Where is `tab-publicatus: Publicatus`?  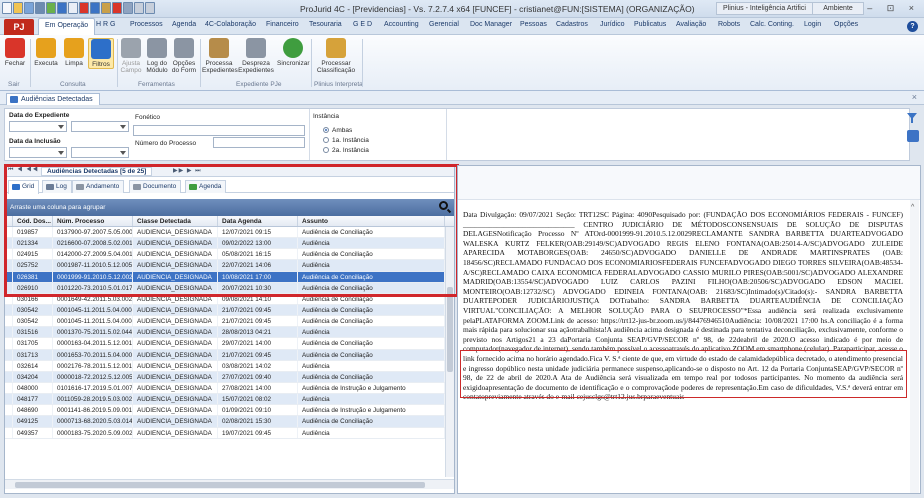
tab-publicatus: Publicatus is located at coordinates (650, 24).